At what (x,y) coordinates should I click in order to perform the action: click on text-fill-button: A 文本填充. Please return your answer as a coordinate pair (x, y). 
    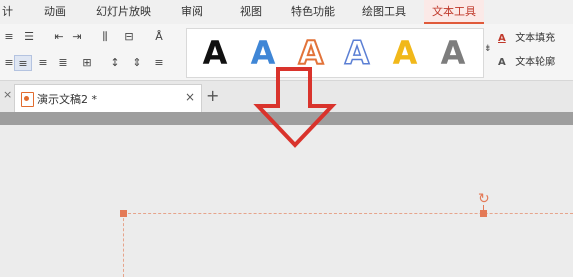
    Looking at the image, I should click on (526, 39).